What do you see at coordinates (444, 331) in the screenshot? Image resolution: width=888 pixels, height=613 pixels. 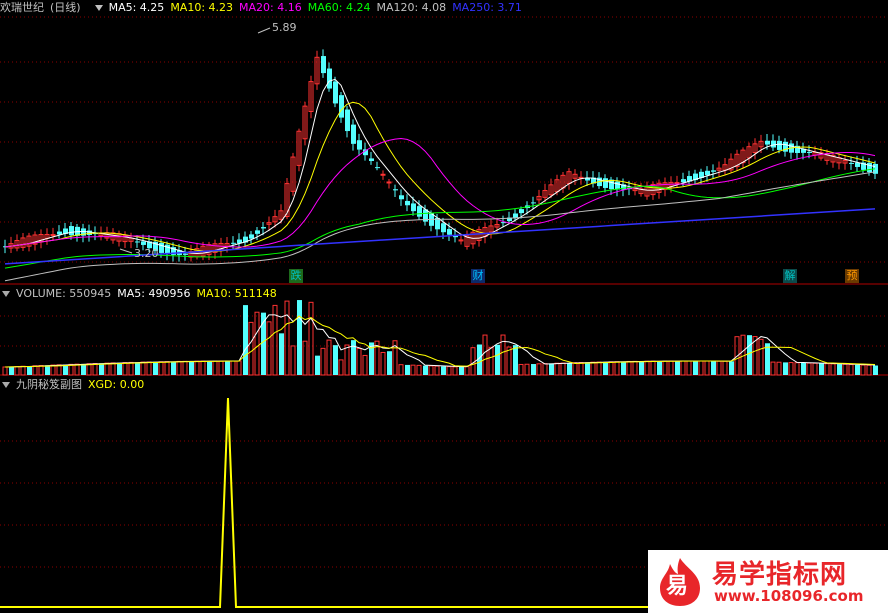 I see `volume-panel: VOLUME: 550945 MA5: 490956 MA10: 511148` at bounding box center [444, 331].